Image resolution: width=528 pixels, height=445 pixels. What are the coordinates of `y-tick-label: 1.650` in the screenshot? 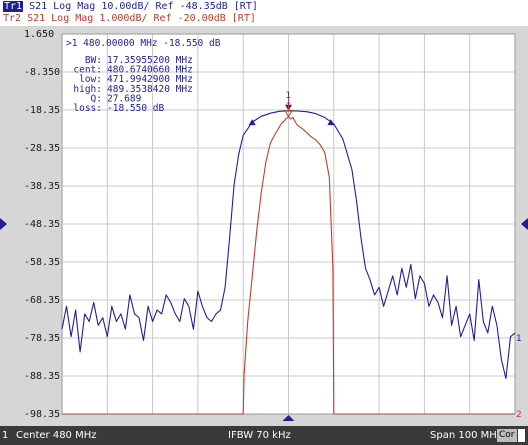 It's located at (39, 34).